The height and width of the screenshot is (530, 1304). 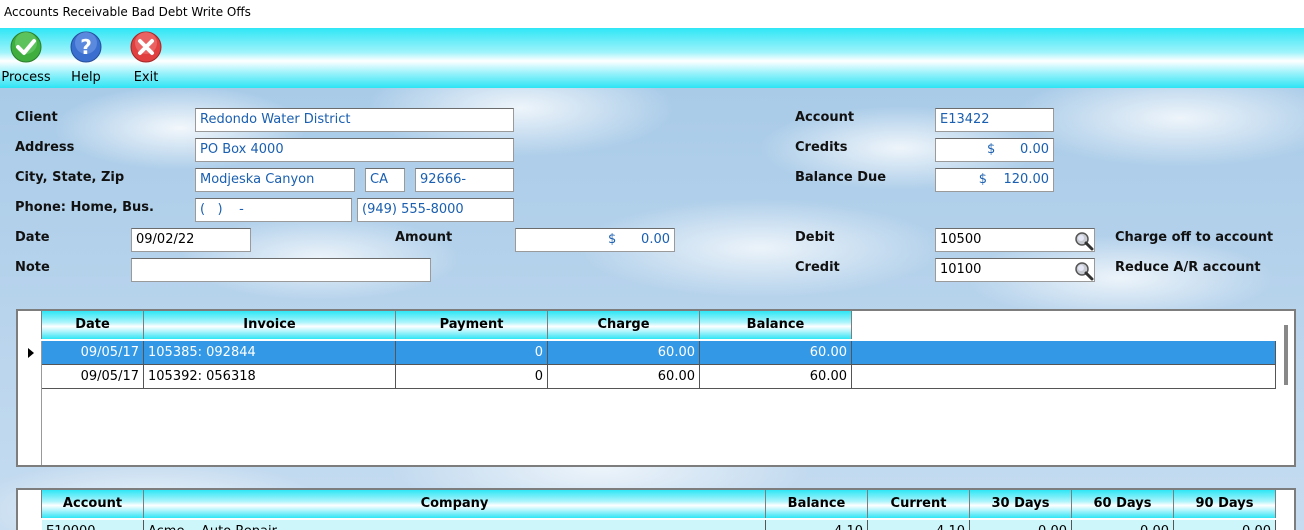 What do you see at coordinates (26, 77) in the screenshot?
I see `process-label: Process` at bounding box center [26, 77].